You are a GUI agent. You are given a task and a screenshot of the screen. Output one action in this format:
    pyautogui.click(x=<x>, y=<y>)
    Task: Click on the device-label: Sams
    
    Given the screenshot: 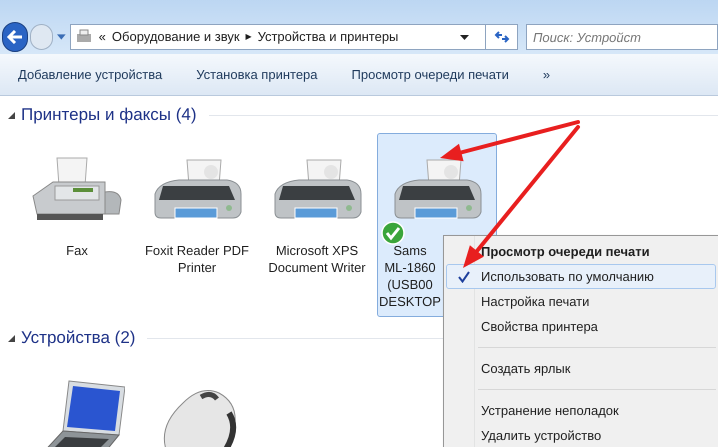 What is the action you would take?
    pyautogui.click(x=410, y=250)
    